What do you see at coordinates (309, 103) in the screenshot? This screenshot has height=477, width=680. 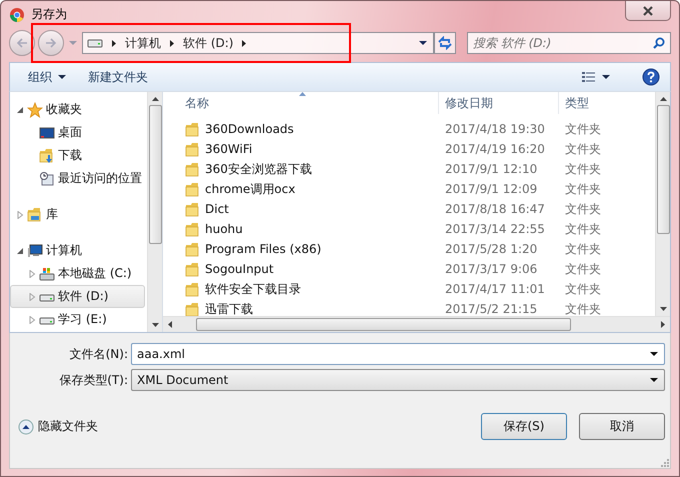 I see `column-header: 名称` at bounding box center [309, 103].